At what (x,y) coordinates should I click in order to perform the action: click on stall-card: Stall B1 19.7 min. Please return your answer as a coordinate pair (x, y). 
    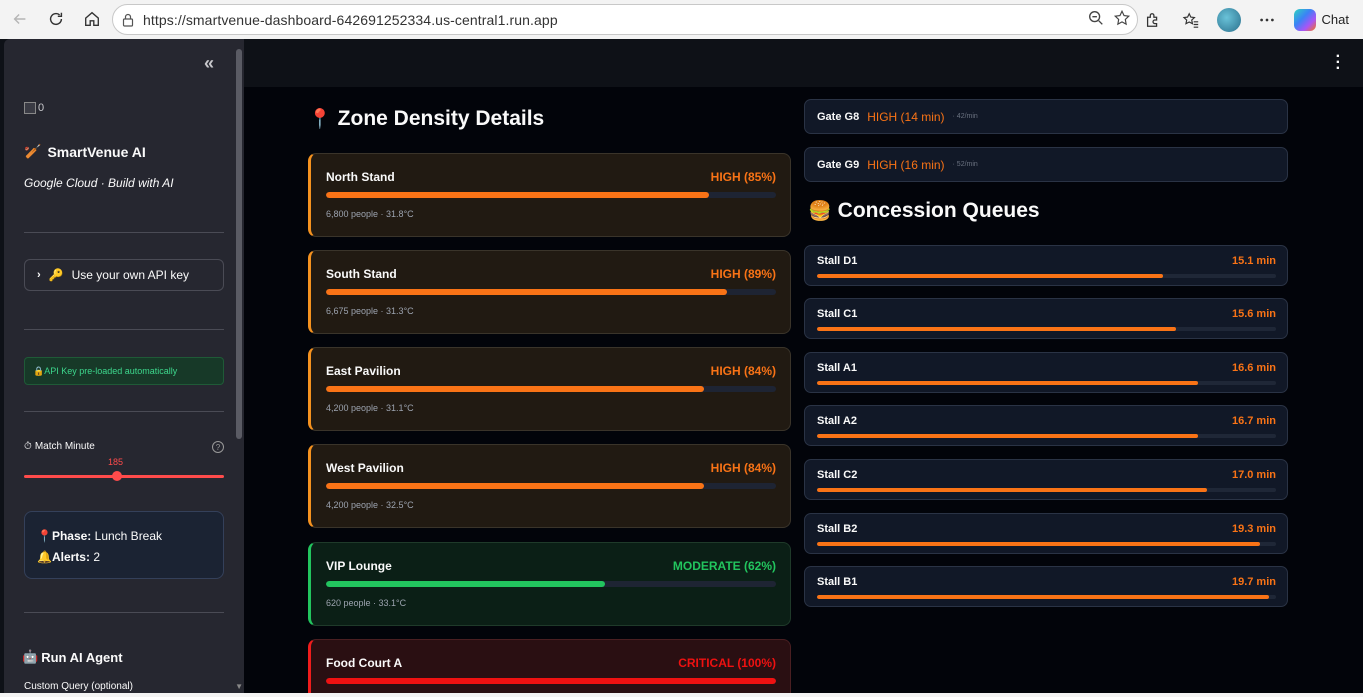
    Looking at the image, I should click on (1046, 586).